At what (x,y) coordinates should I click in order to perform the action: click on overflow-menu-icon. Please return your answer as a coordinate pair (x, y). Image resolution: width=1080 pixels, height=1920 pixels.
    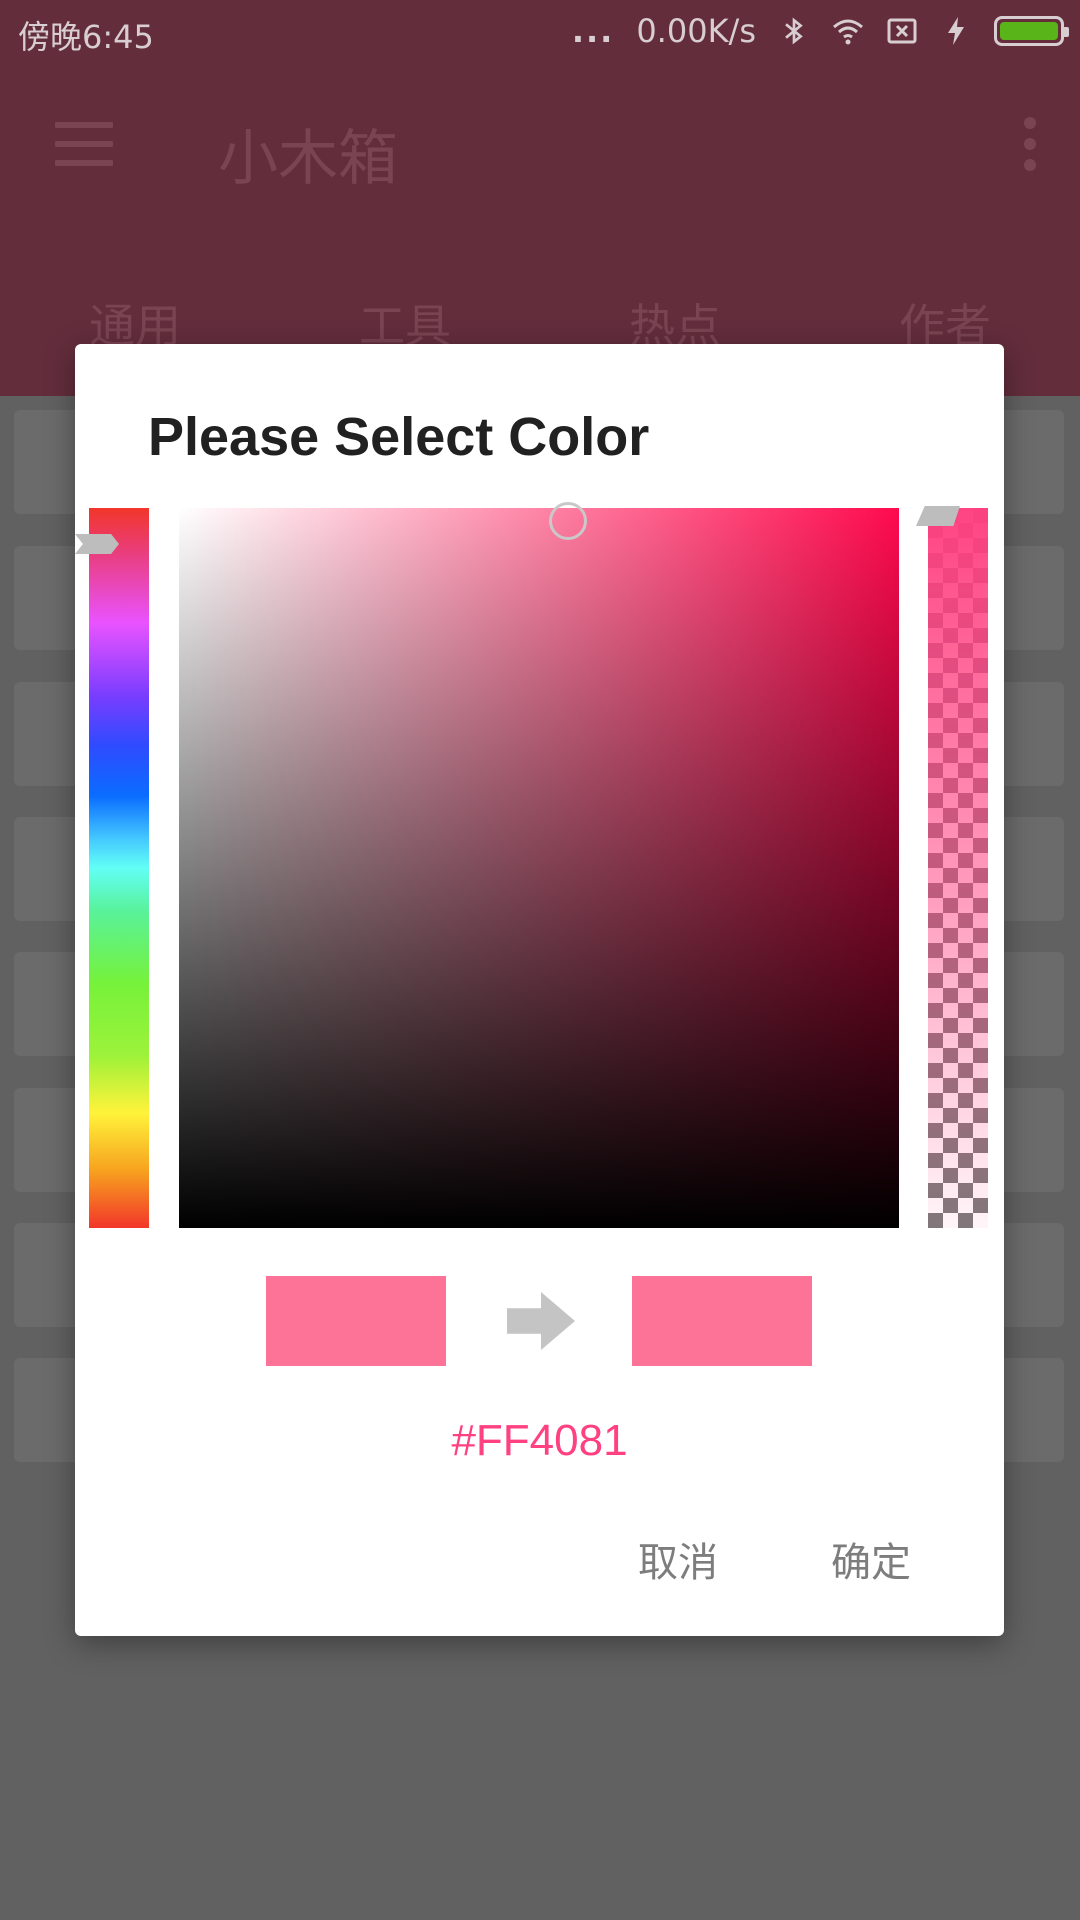
    Looking at the image, I should click on (1031, 144).